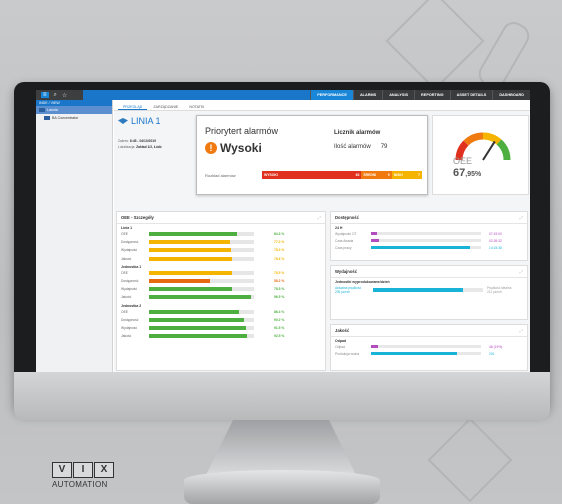 The image size is (562, 504). I want to click on metric-value: 14:15:38, so click(495, 247).